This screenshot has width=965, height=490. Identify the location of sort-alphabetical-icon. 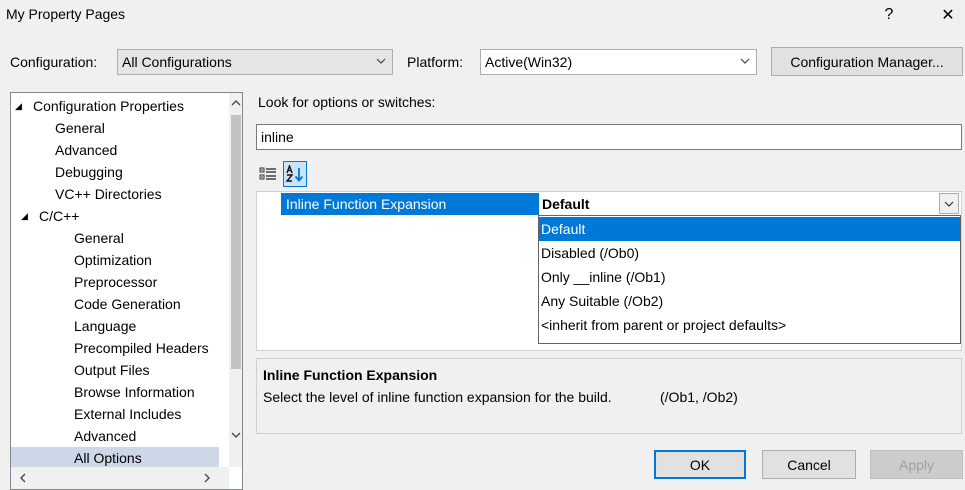
(294, 173).